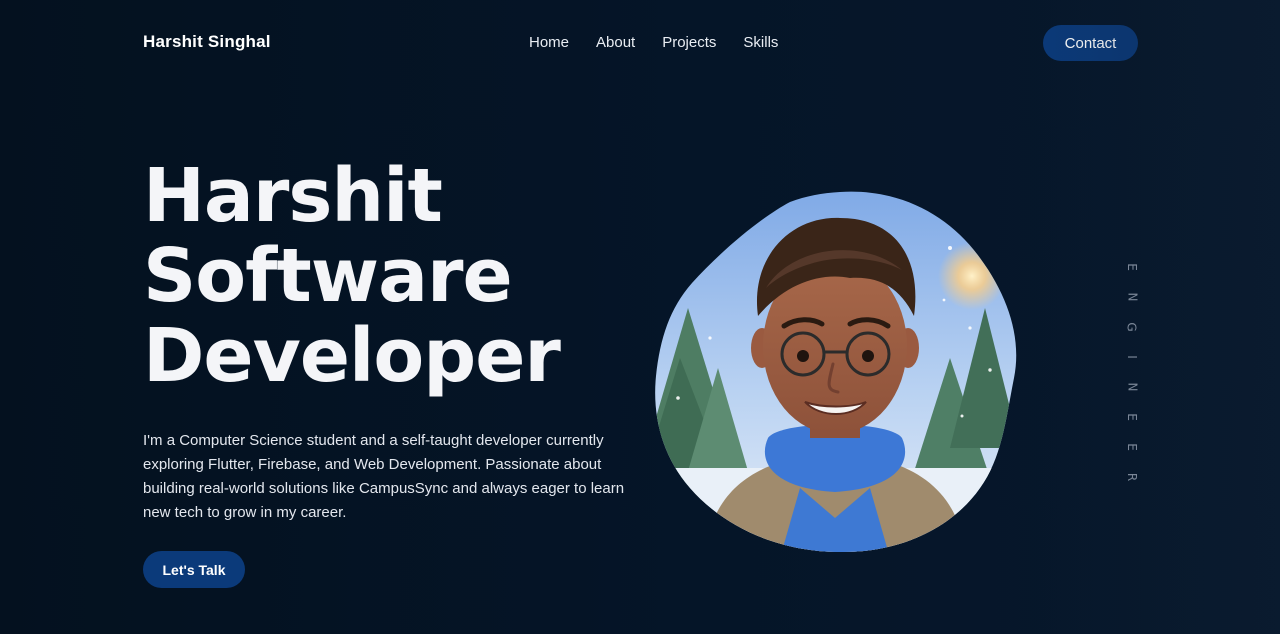  I want to click on hero-title-line-name: Harshit, so click(293, 196).